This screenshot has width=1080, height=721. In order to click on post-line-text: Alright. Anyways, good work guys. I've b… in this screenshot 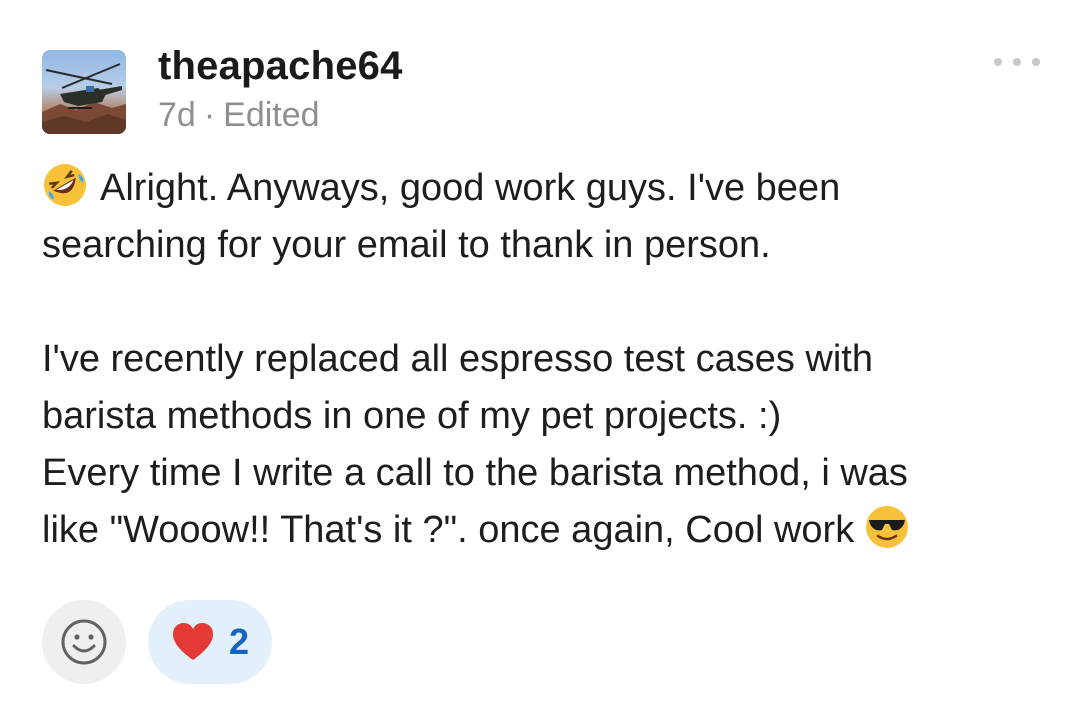, I will do `click(470, 188)`.